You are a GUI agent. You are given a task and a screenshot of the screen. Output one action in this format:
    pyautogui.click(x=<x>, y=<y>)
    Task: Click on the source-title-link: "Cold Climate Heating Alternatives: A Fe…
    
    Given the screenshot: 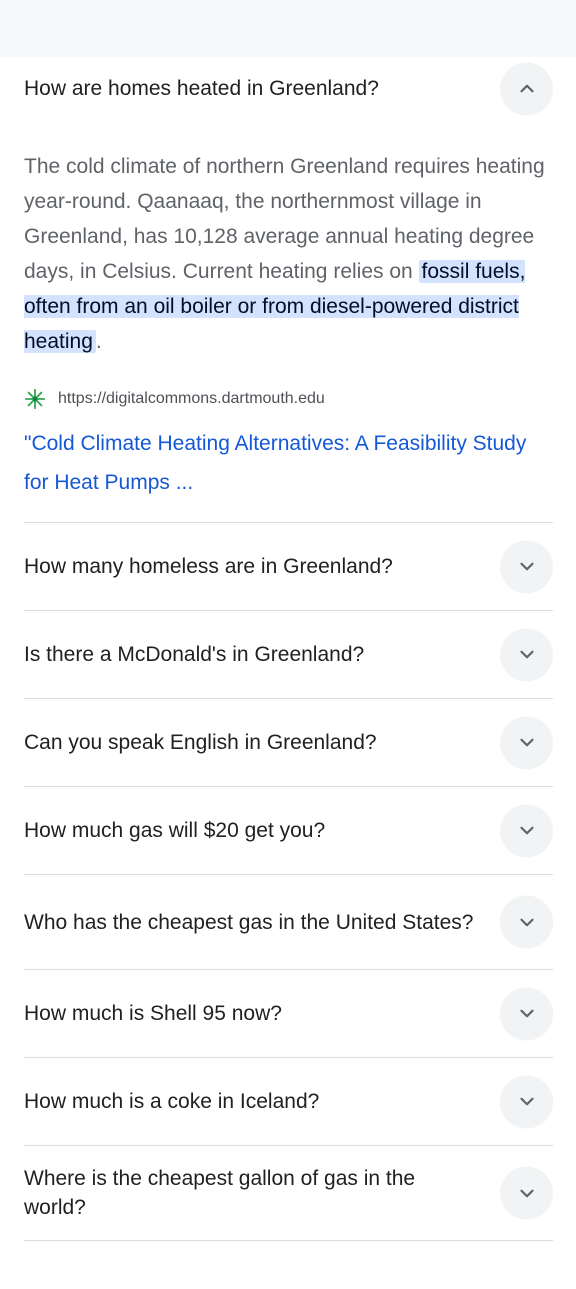 What is the action you would take?
    pyautogui.click(x=288, y=463)
    